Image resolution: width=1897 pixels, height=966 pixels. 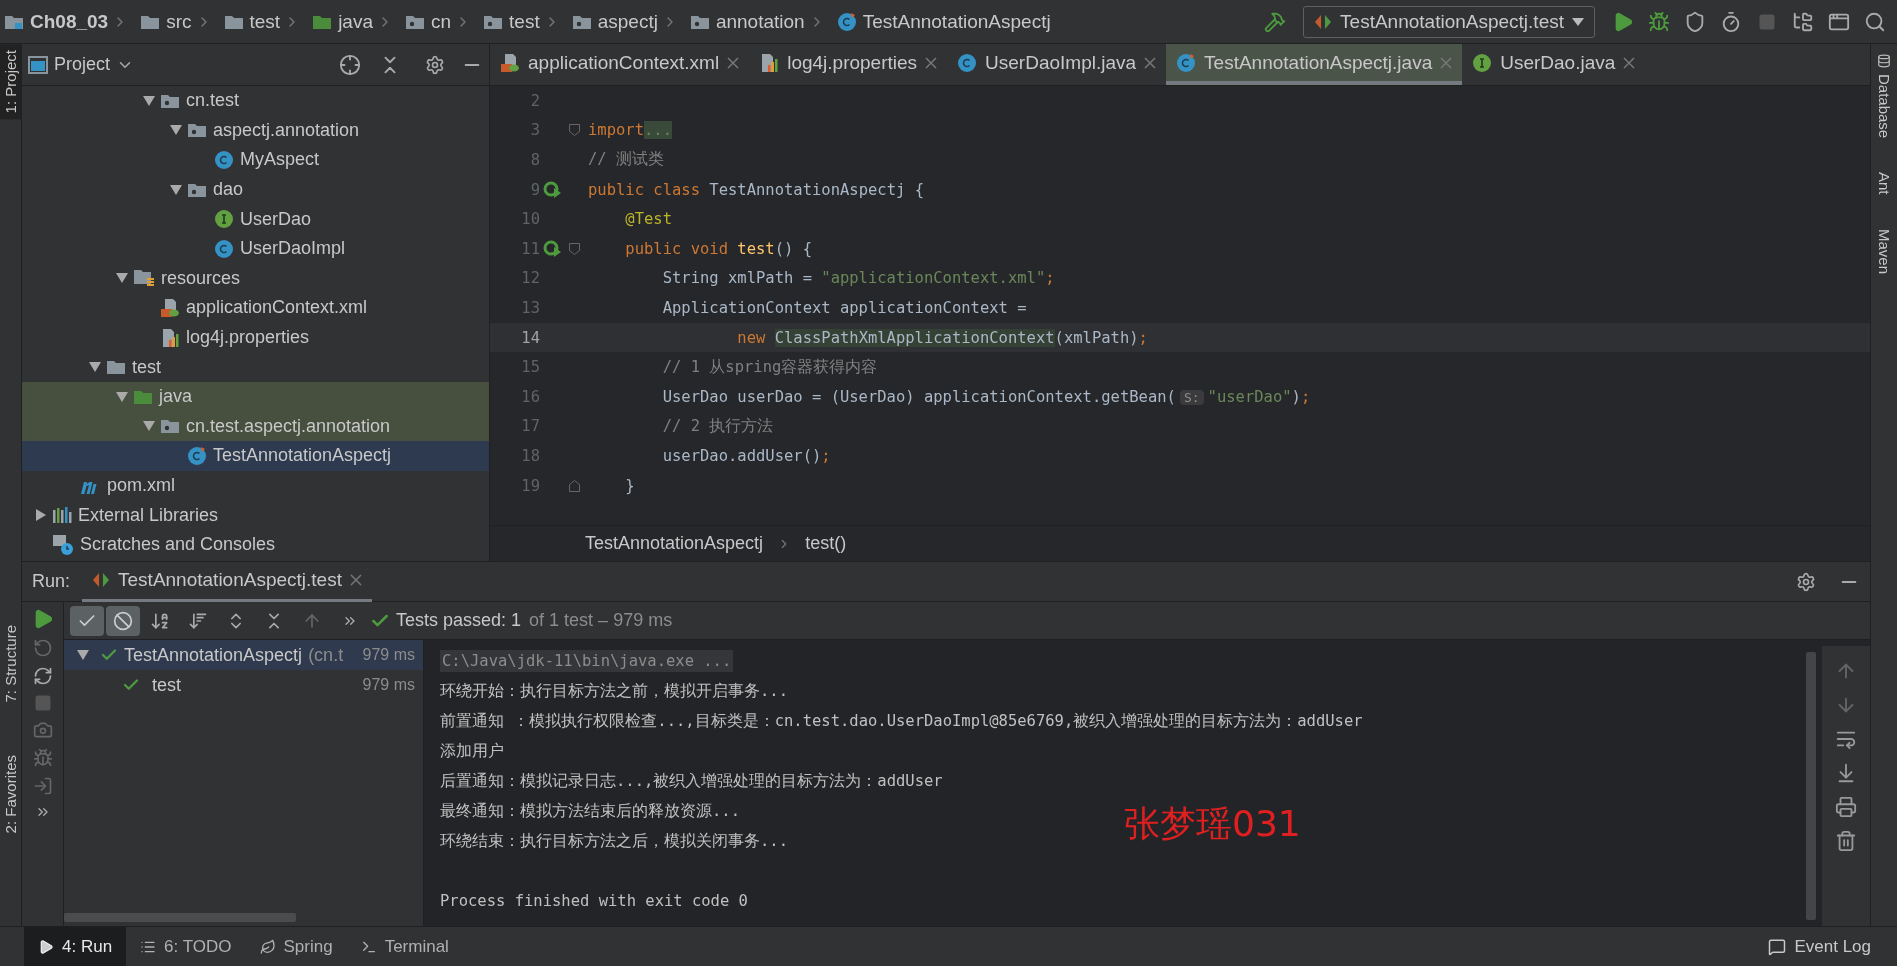 I want to click on tool-window-tab: 2: Favorites, so click(x=10, y=794).